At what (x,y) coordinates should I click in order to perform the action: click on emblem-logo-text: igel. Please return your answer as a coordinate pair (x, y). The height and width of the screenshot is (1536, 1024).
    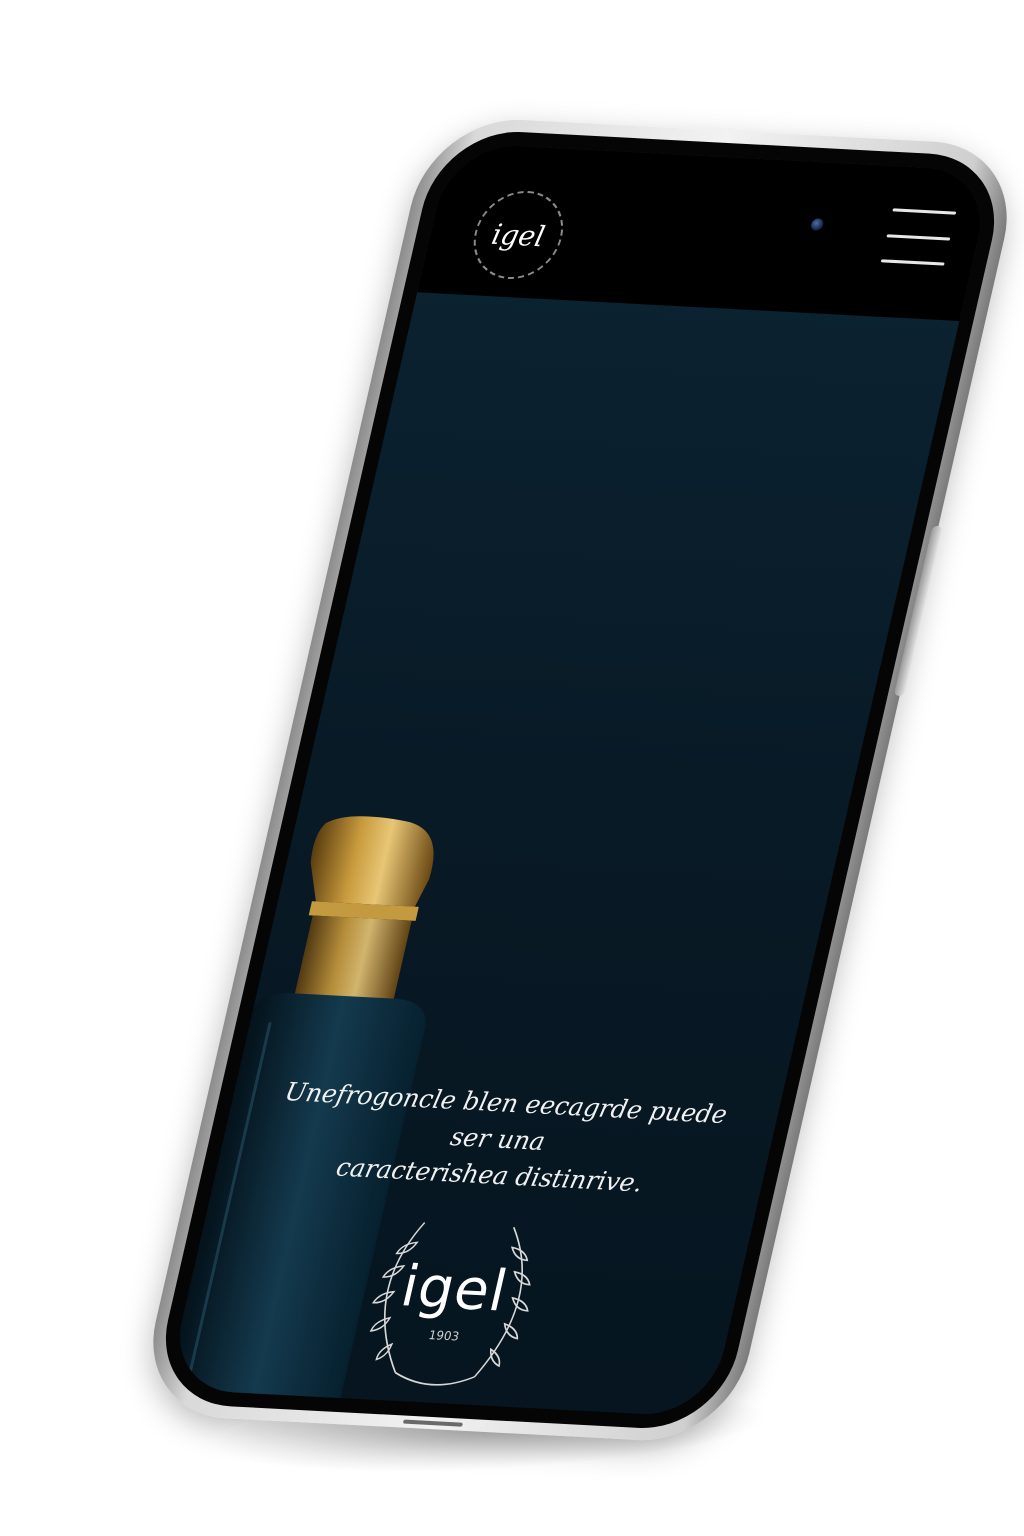
    Looking at the image, I should click on (454, 1289).